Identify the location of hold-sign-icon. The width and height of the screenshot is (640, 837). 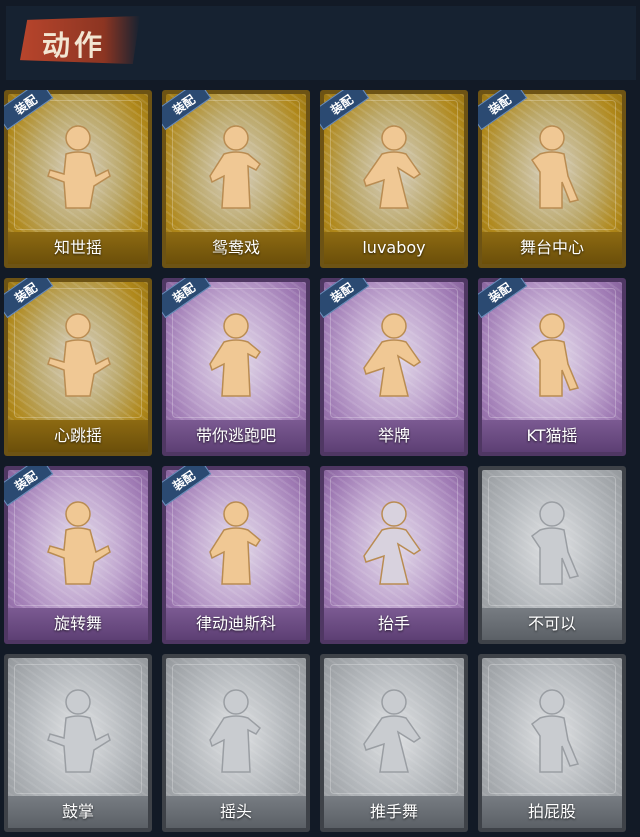
(392, 355).